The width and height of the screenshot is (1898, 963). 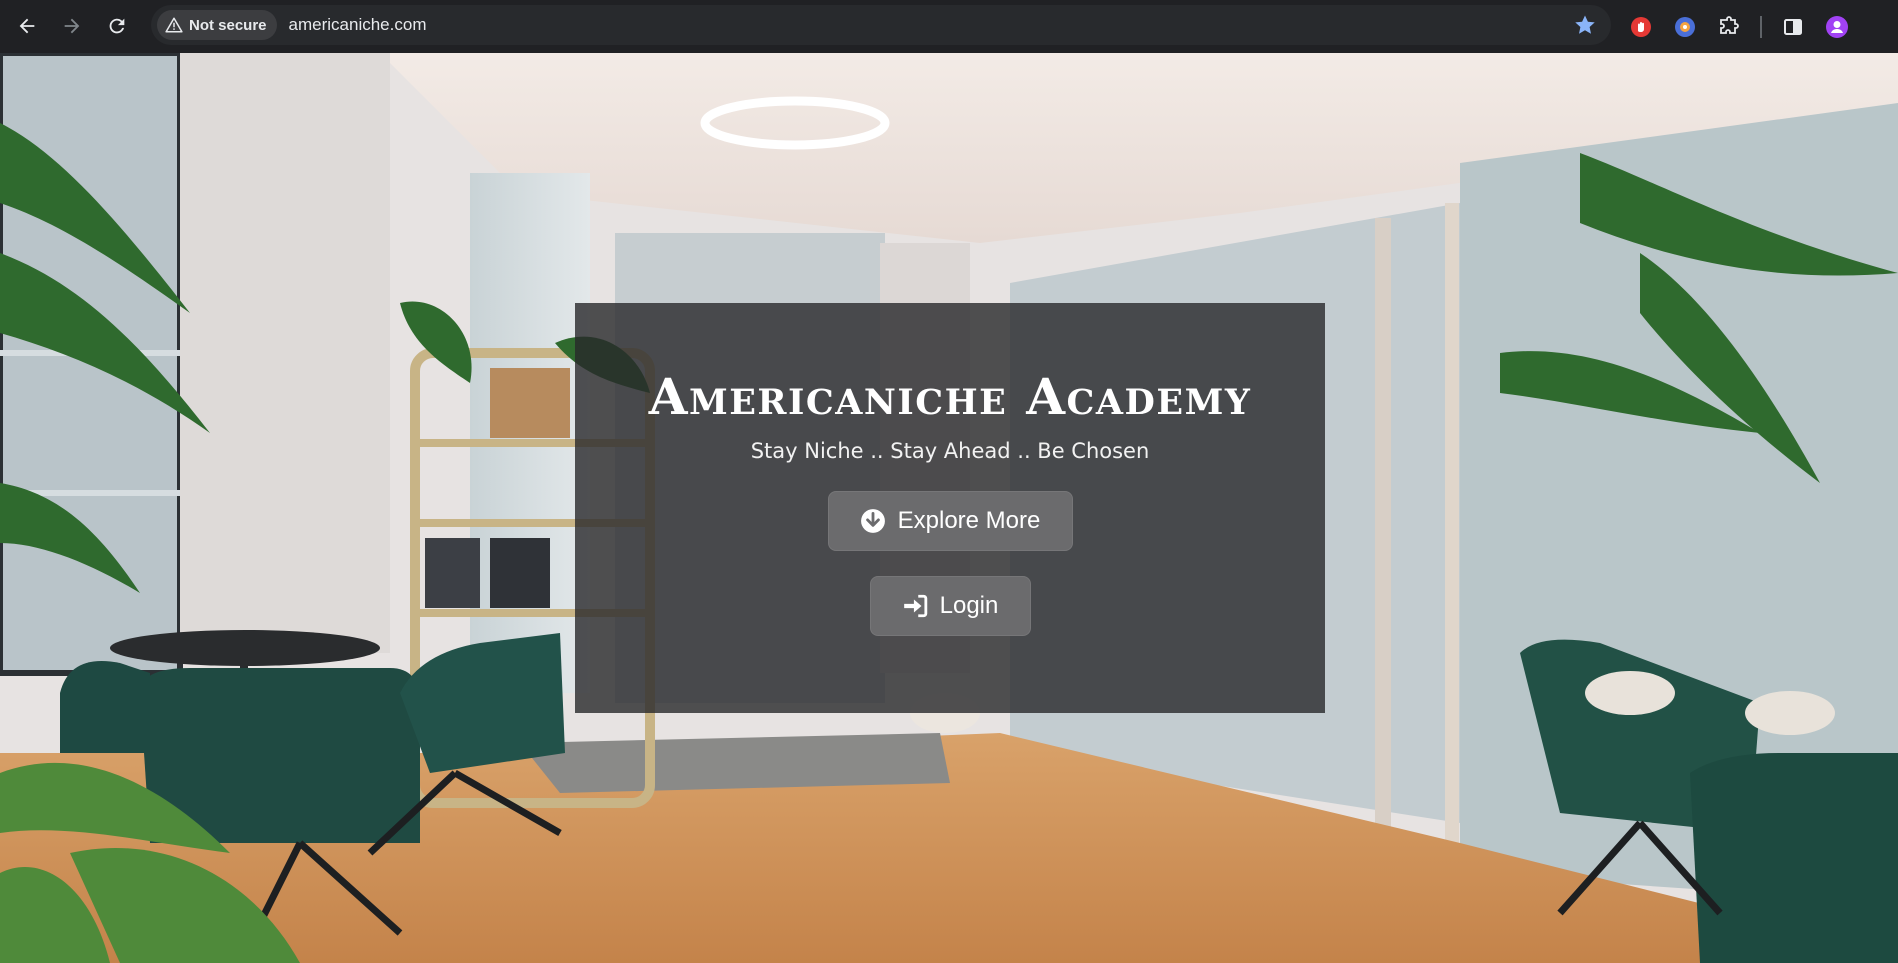 What do you see at coordinates (228, 25) in the screenshot?
I see `security-label: Not secure` at bounding box center [228, 25].